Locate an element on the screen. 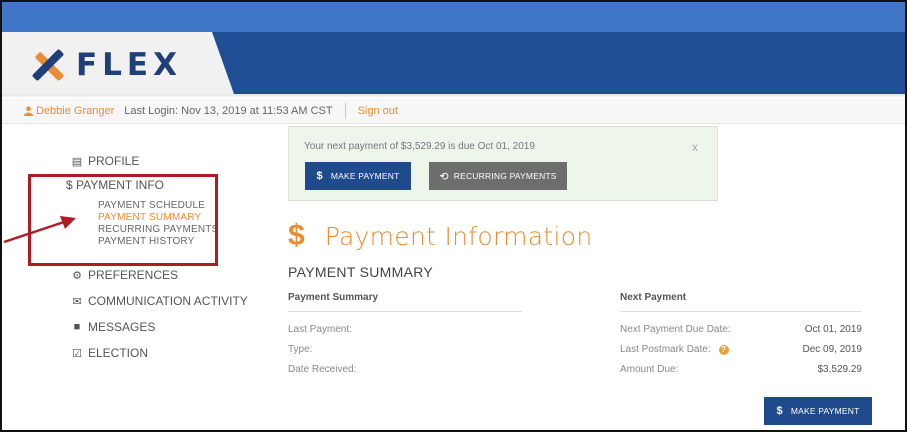  header-band is located at coordinates (558, 63).